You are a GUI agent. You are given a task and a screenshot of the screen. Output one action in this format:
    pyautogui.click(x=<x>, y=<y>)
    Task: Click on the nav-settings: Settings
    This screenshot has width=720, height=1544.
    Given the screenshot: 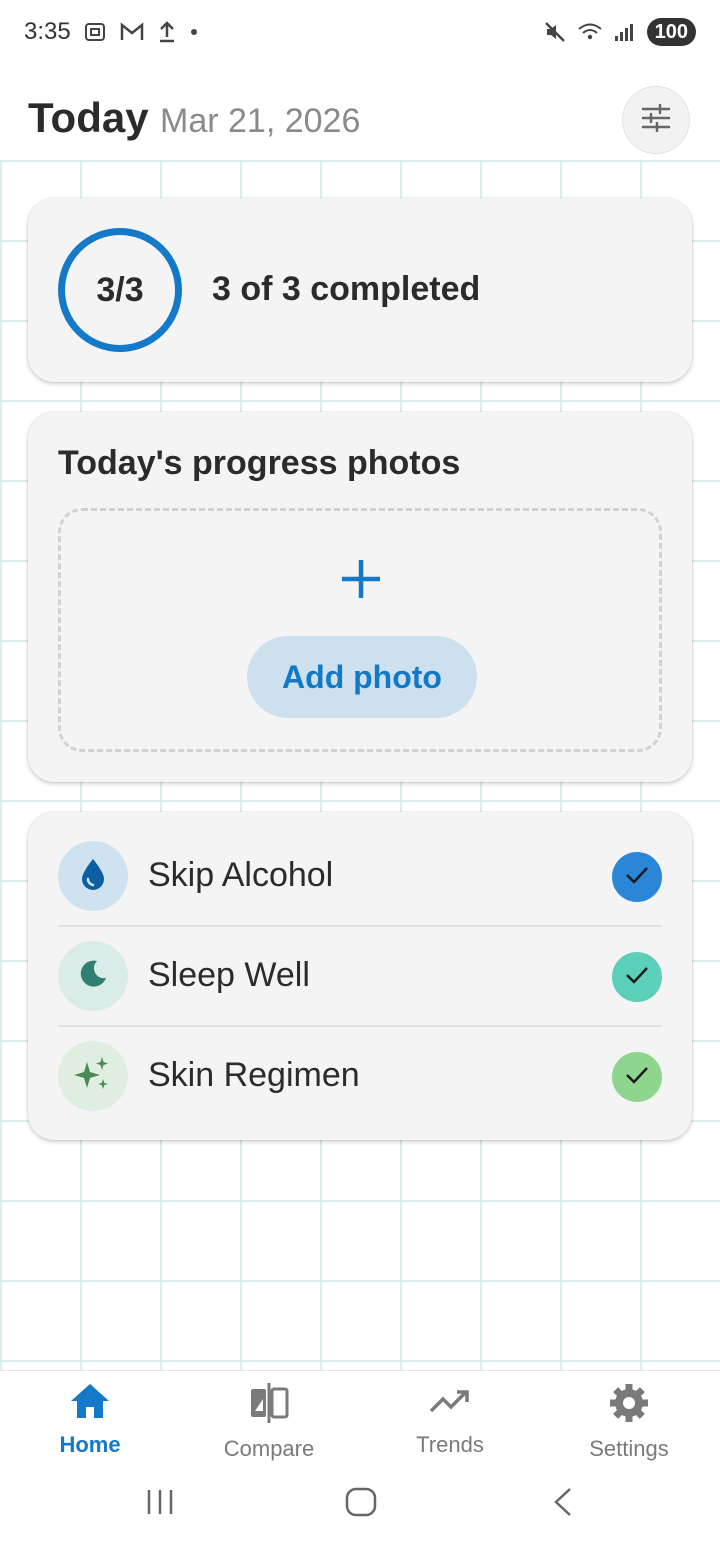 What is the action you would take?
    pyautogui.click(x=629, y=1424)
    